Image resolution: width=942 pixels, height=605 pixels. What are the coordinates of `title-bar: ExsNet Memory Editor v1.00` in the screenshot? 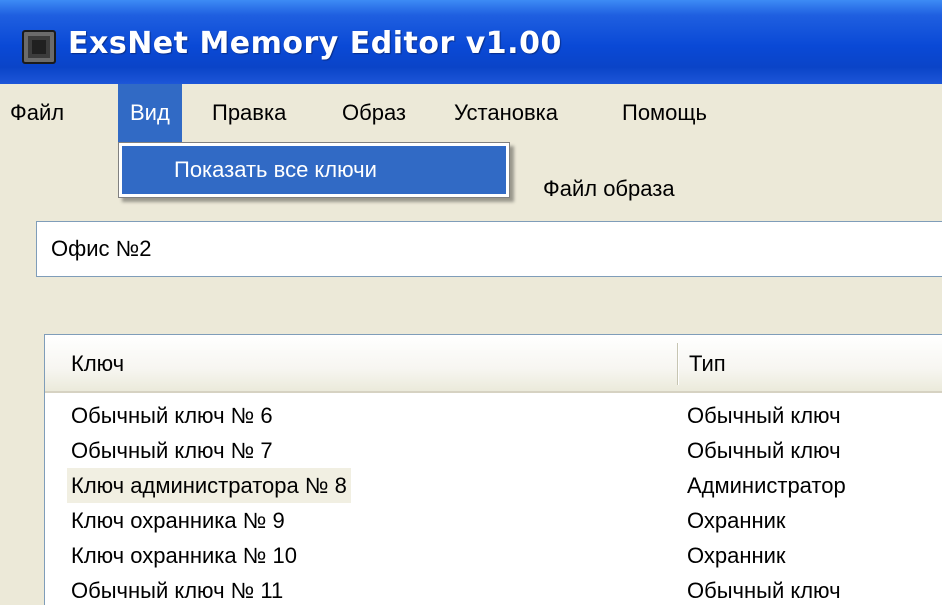 It's located at (471, 42).